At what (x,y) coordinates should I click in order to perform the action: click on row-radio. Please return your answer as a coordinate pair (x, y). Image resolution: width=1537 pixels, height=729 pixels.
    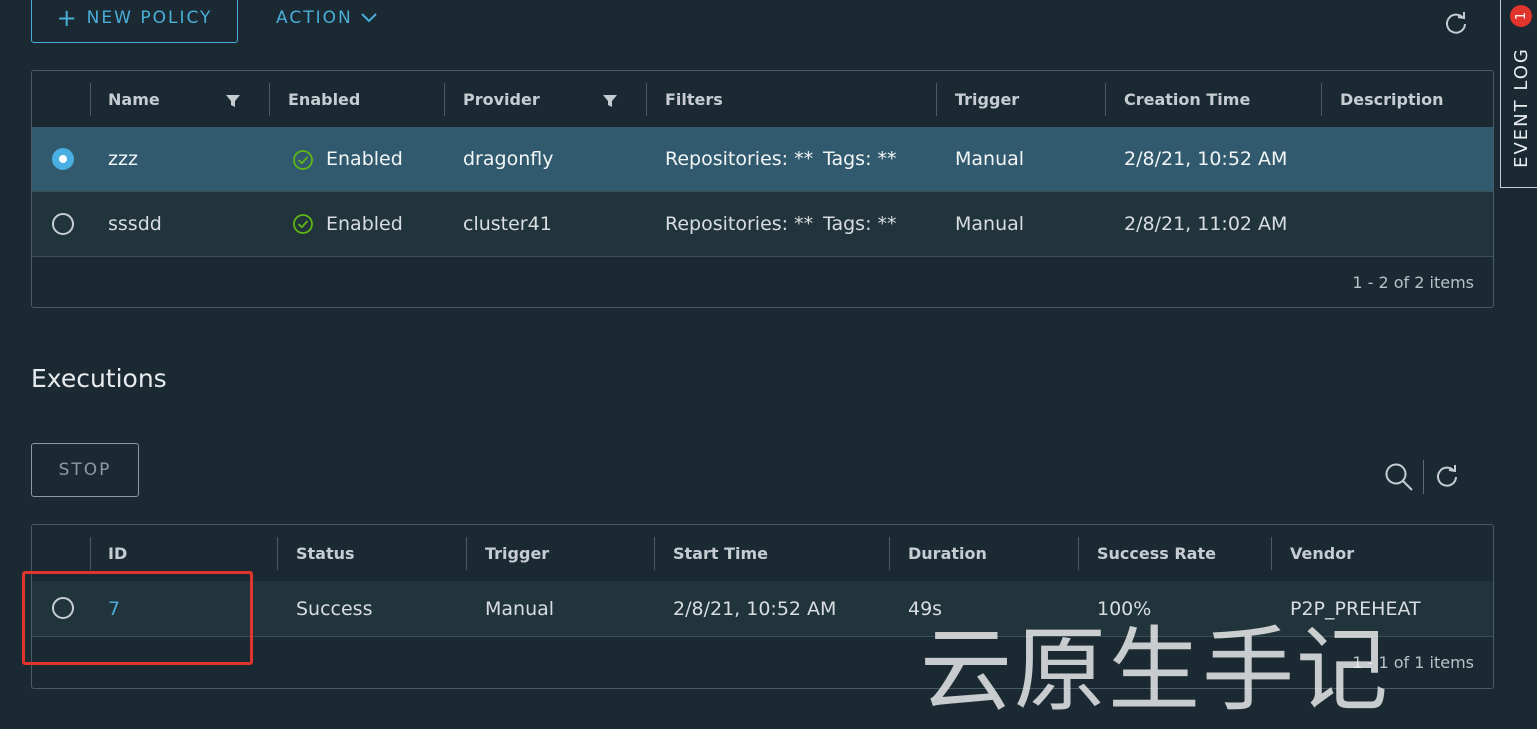
    Looking at the image, I should click on (63, 224).